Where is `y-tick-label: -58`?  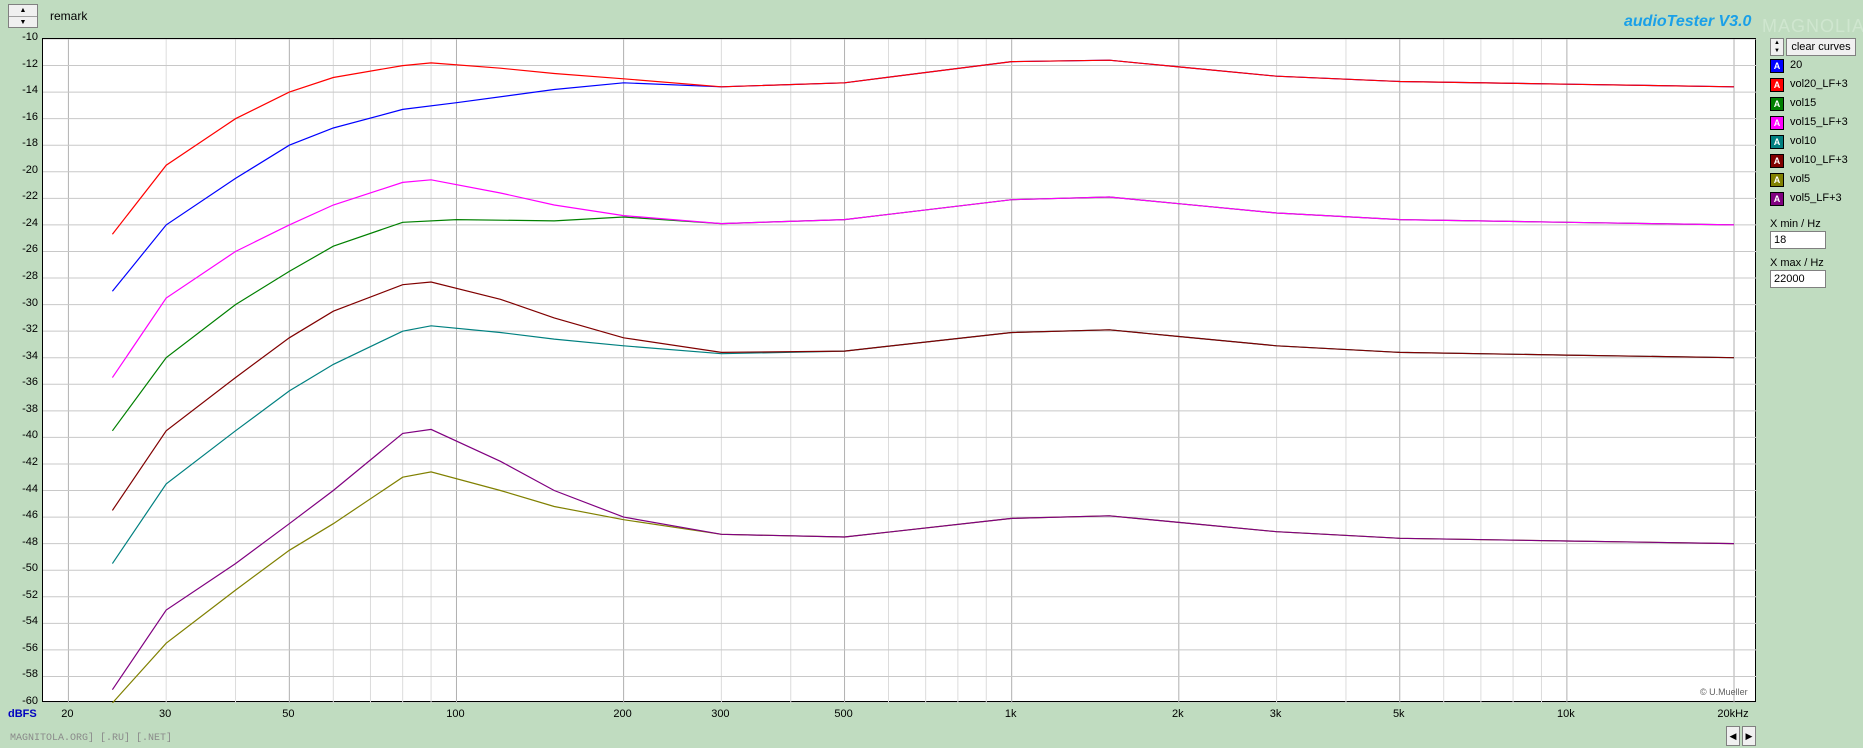 y-tick-label: -58 is located at coordinates (30, 674).